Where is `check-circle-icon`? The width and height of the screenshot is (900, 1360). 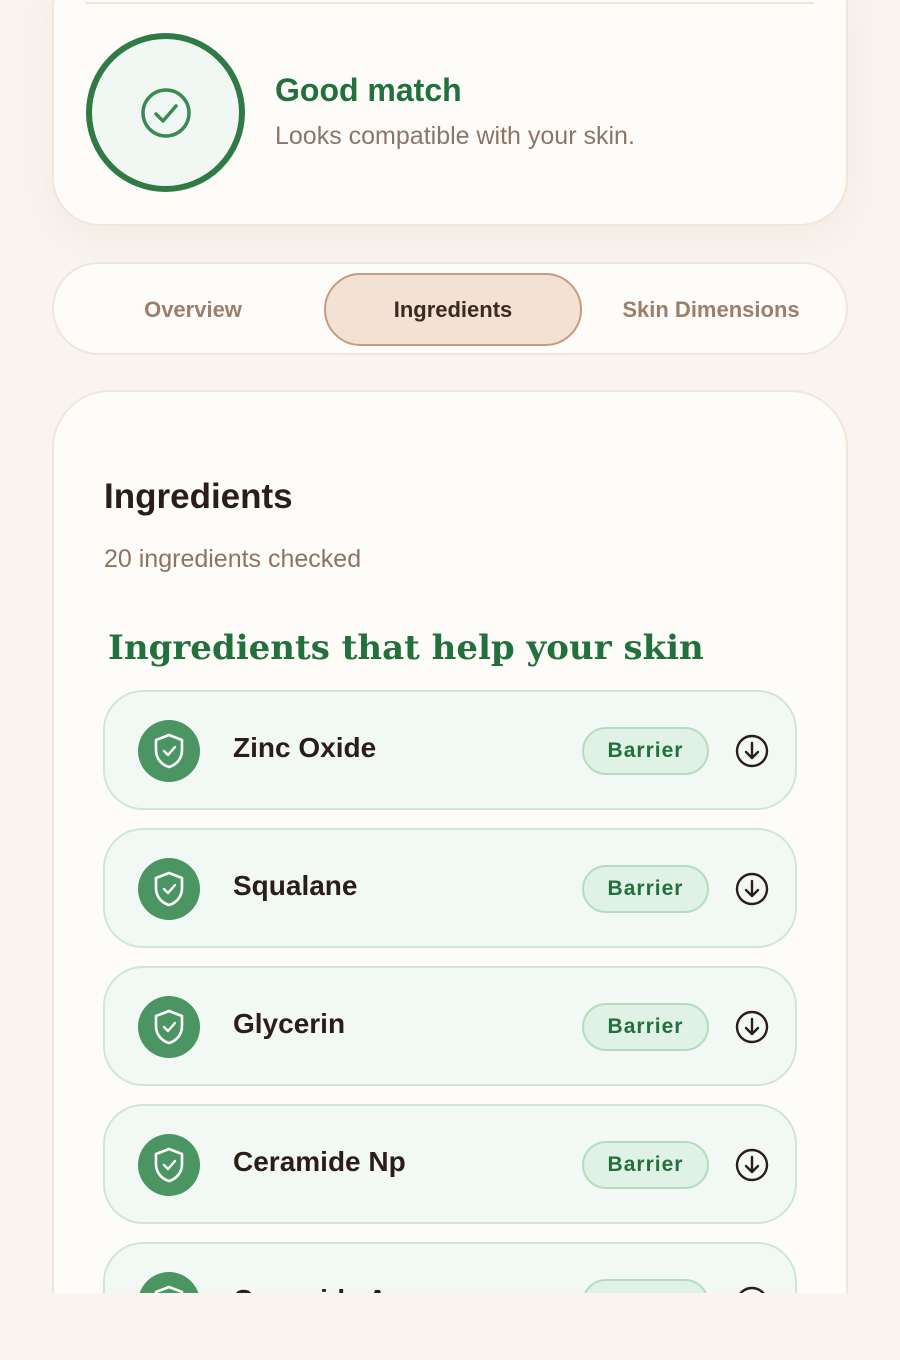
check-circle-icon is located at coordinates (165, 112).